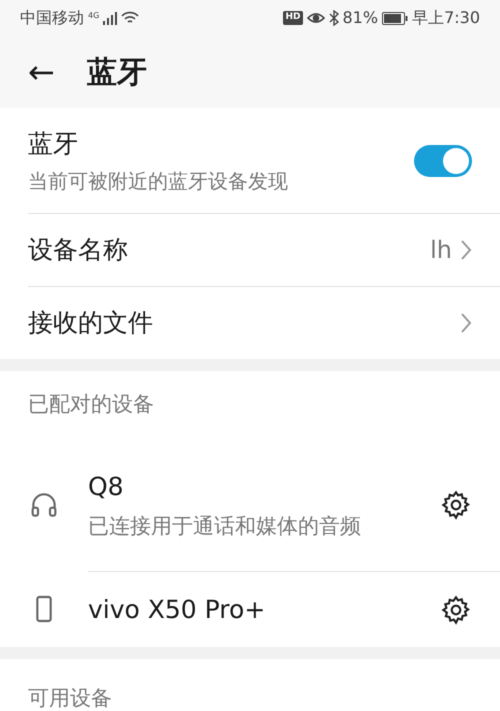 This screenshot has width=500, height=711. I want to click on device-name: vivo X50 Pro+, so click(253, 609).